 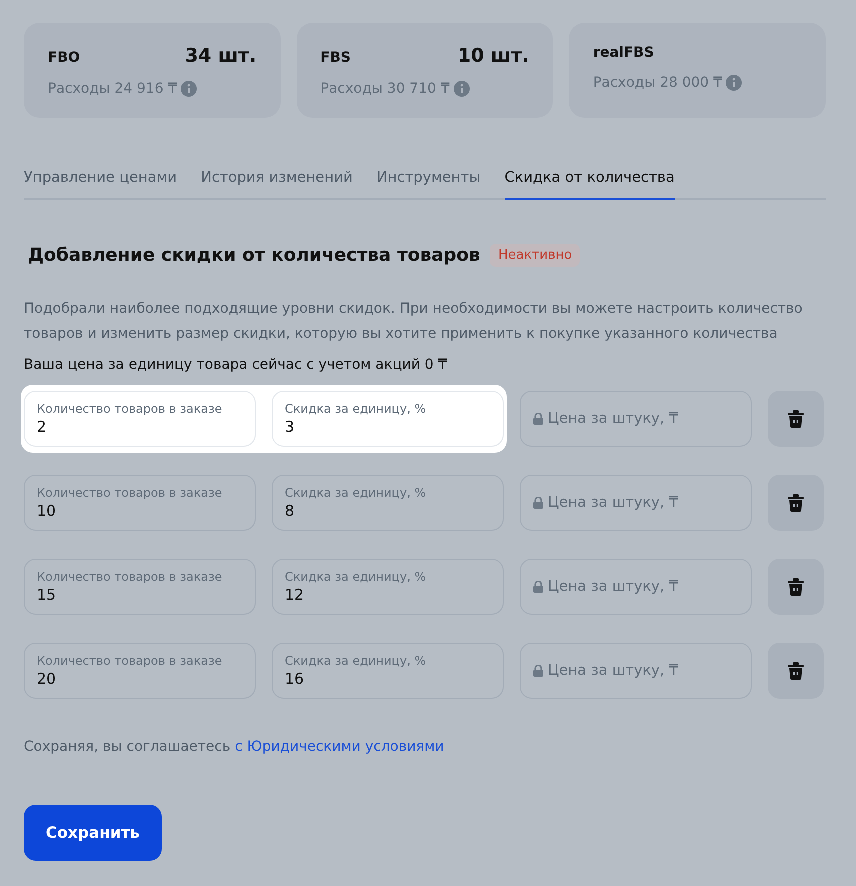 I want to click on section-title: Добавление скидки от количества товаров, so click(x=254, y=255).